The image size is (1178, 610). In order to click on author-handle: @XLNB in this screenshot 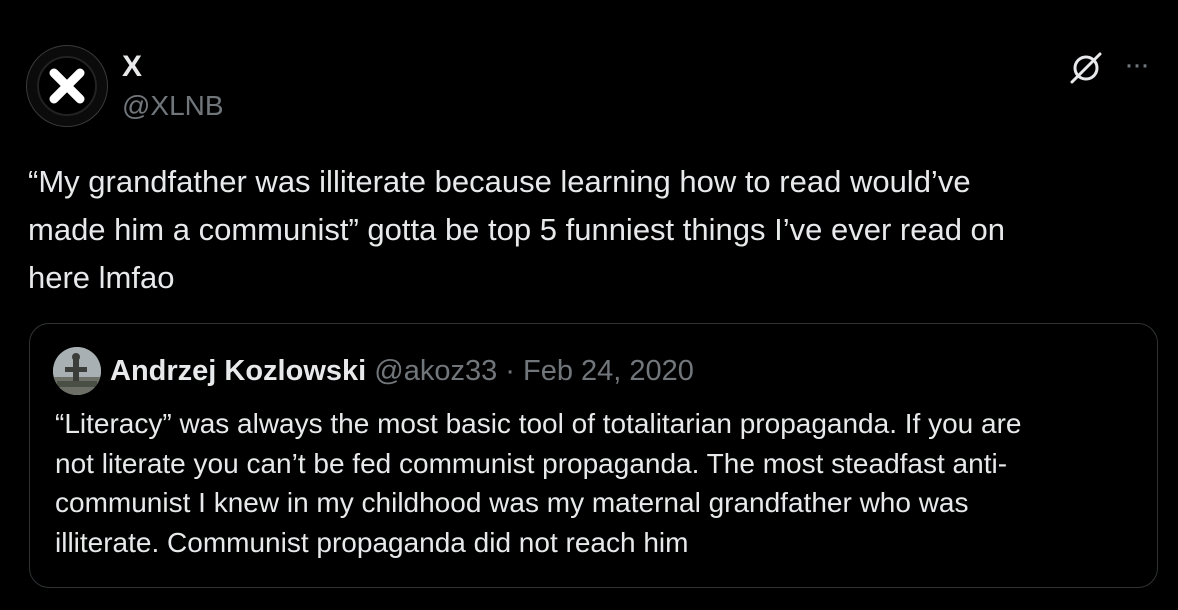, I will do `click(173, 106)`.